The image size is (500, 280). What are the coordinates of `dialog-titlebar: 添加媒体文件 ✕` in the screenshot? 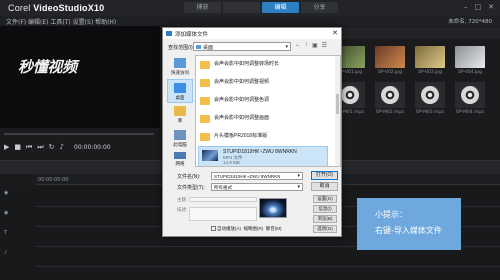 It's located at (252, 33).